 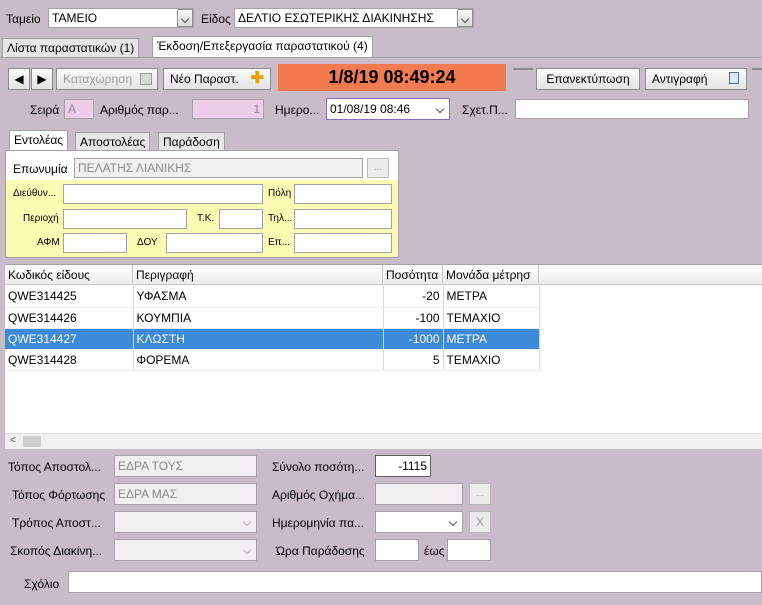 I want to click on item-code-cell: QWE314426, so click(x=69, y=318).